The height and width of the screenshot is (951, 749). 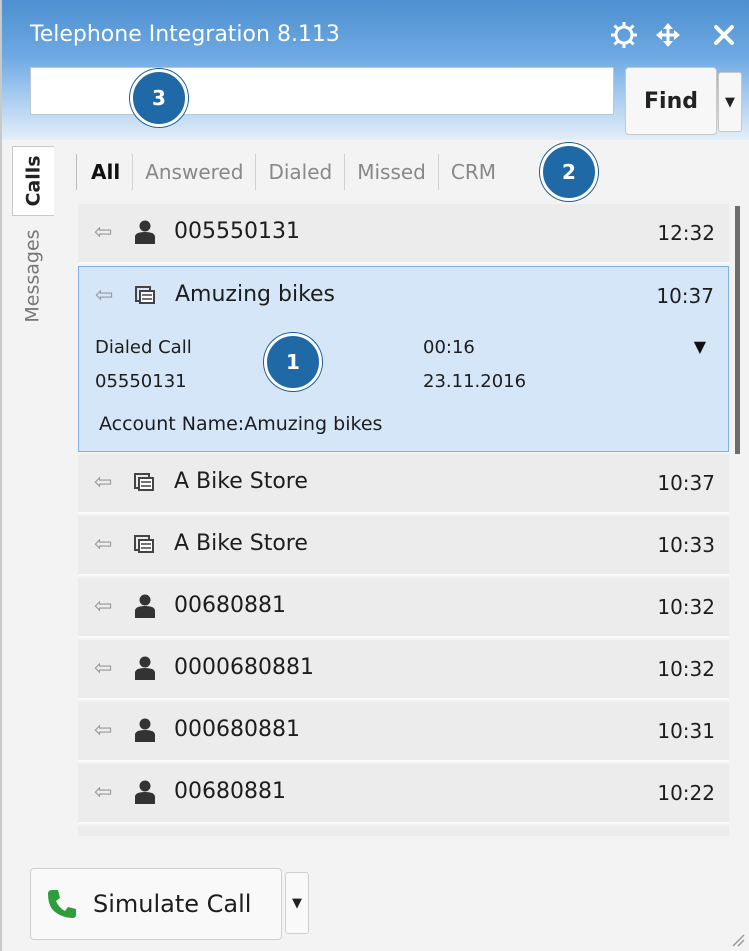 What do you see at coordinates (185, 34) in the screenshot?
I see `window-title: Telephone Integration 8.113` at bounding box center [185, 34].